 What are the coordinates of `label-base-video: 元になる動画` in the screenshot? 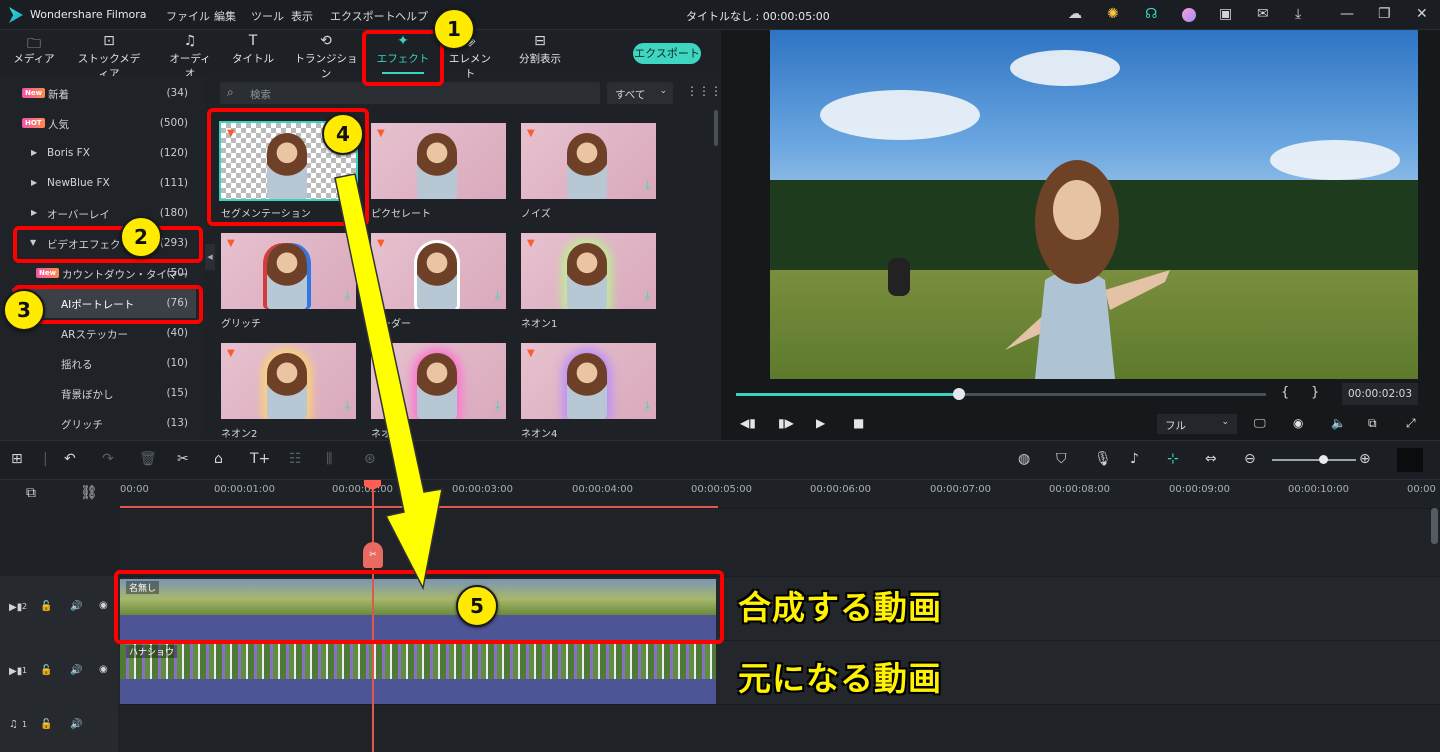 It's located at (840, 678).